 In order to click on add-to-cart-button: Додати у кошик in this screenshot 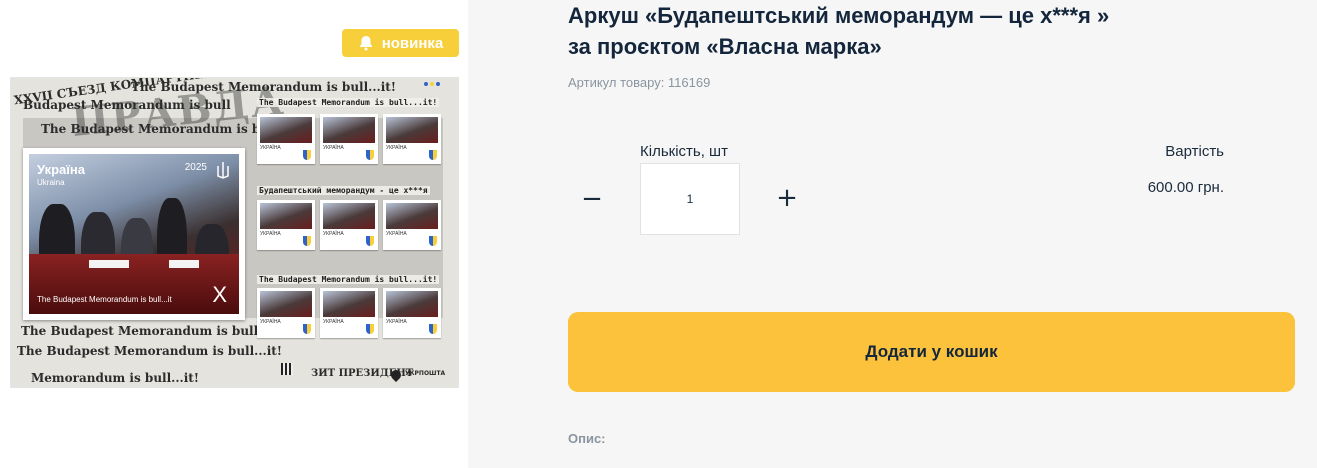, I will do `click(931, 352)`.